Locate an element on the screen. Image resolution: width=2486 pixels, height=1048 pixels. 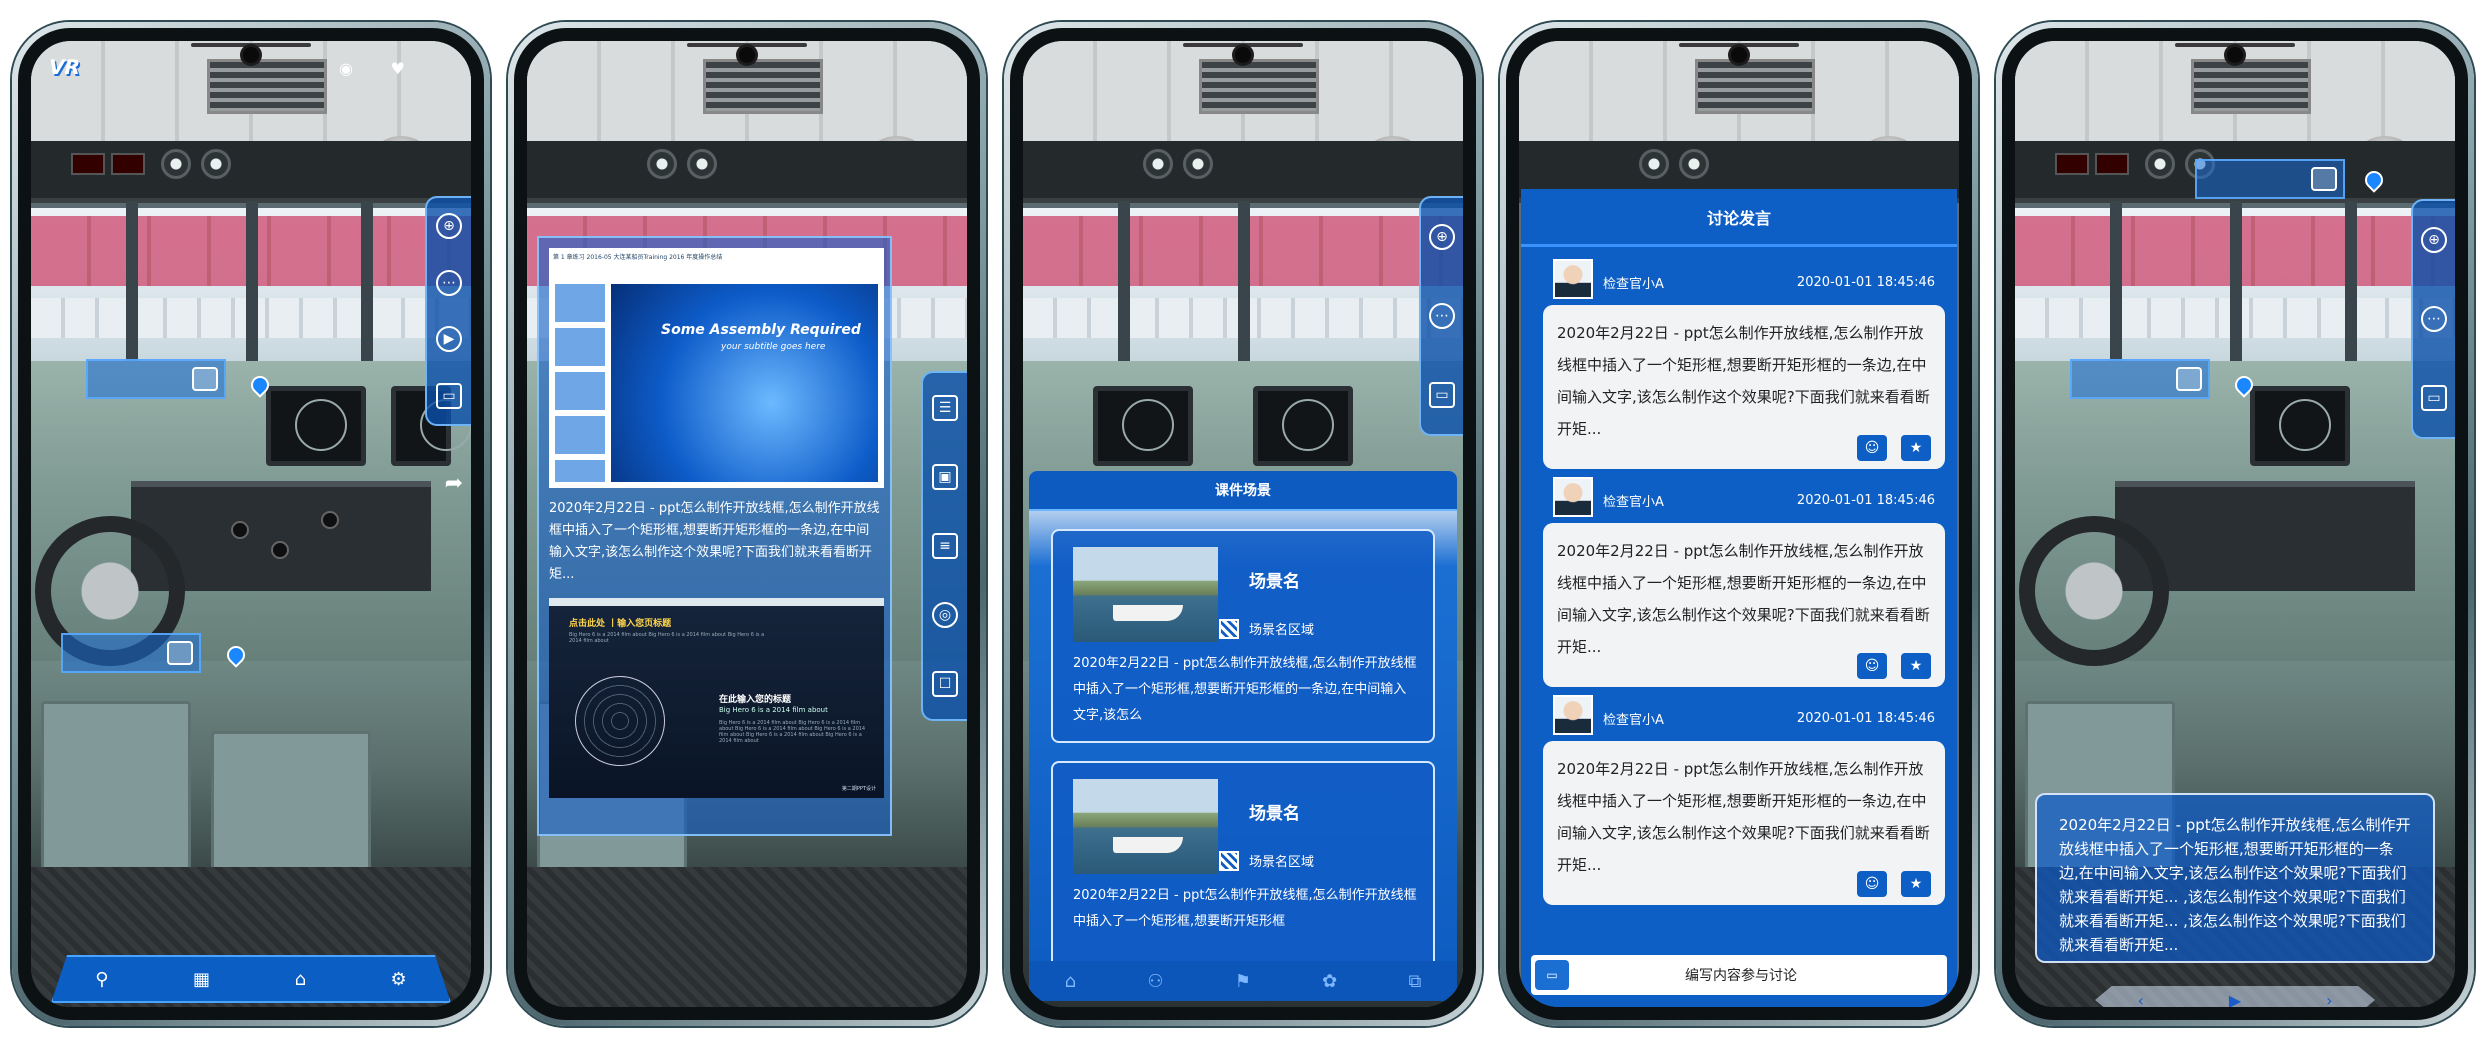
heart-icon: ♥ is located at coordinates (398, 68).